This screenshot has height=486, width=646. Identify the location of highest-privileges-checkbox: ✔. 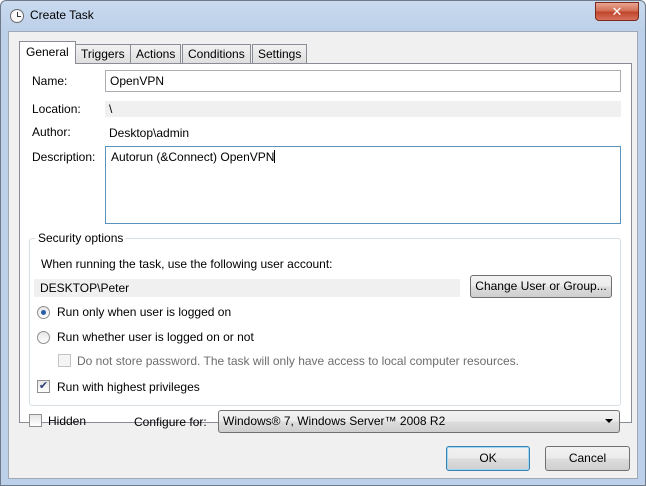
(43, 386).